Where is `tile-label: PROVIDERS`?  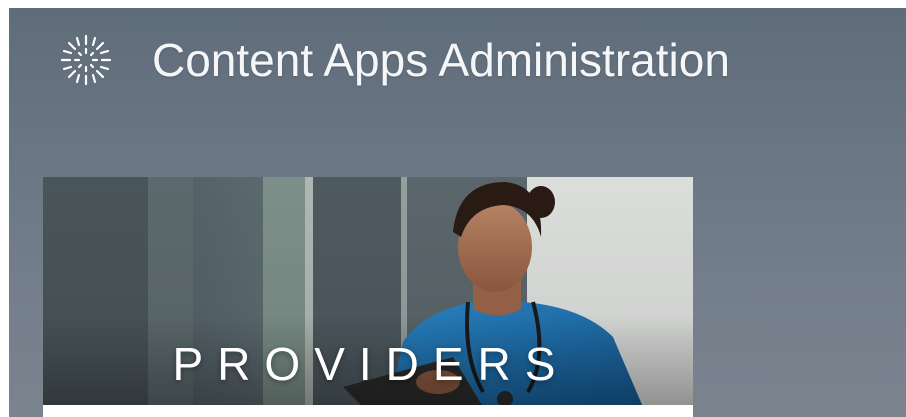 tile-label: PROVIDERS is located at coordinates (371, 364).